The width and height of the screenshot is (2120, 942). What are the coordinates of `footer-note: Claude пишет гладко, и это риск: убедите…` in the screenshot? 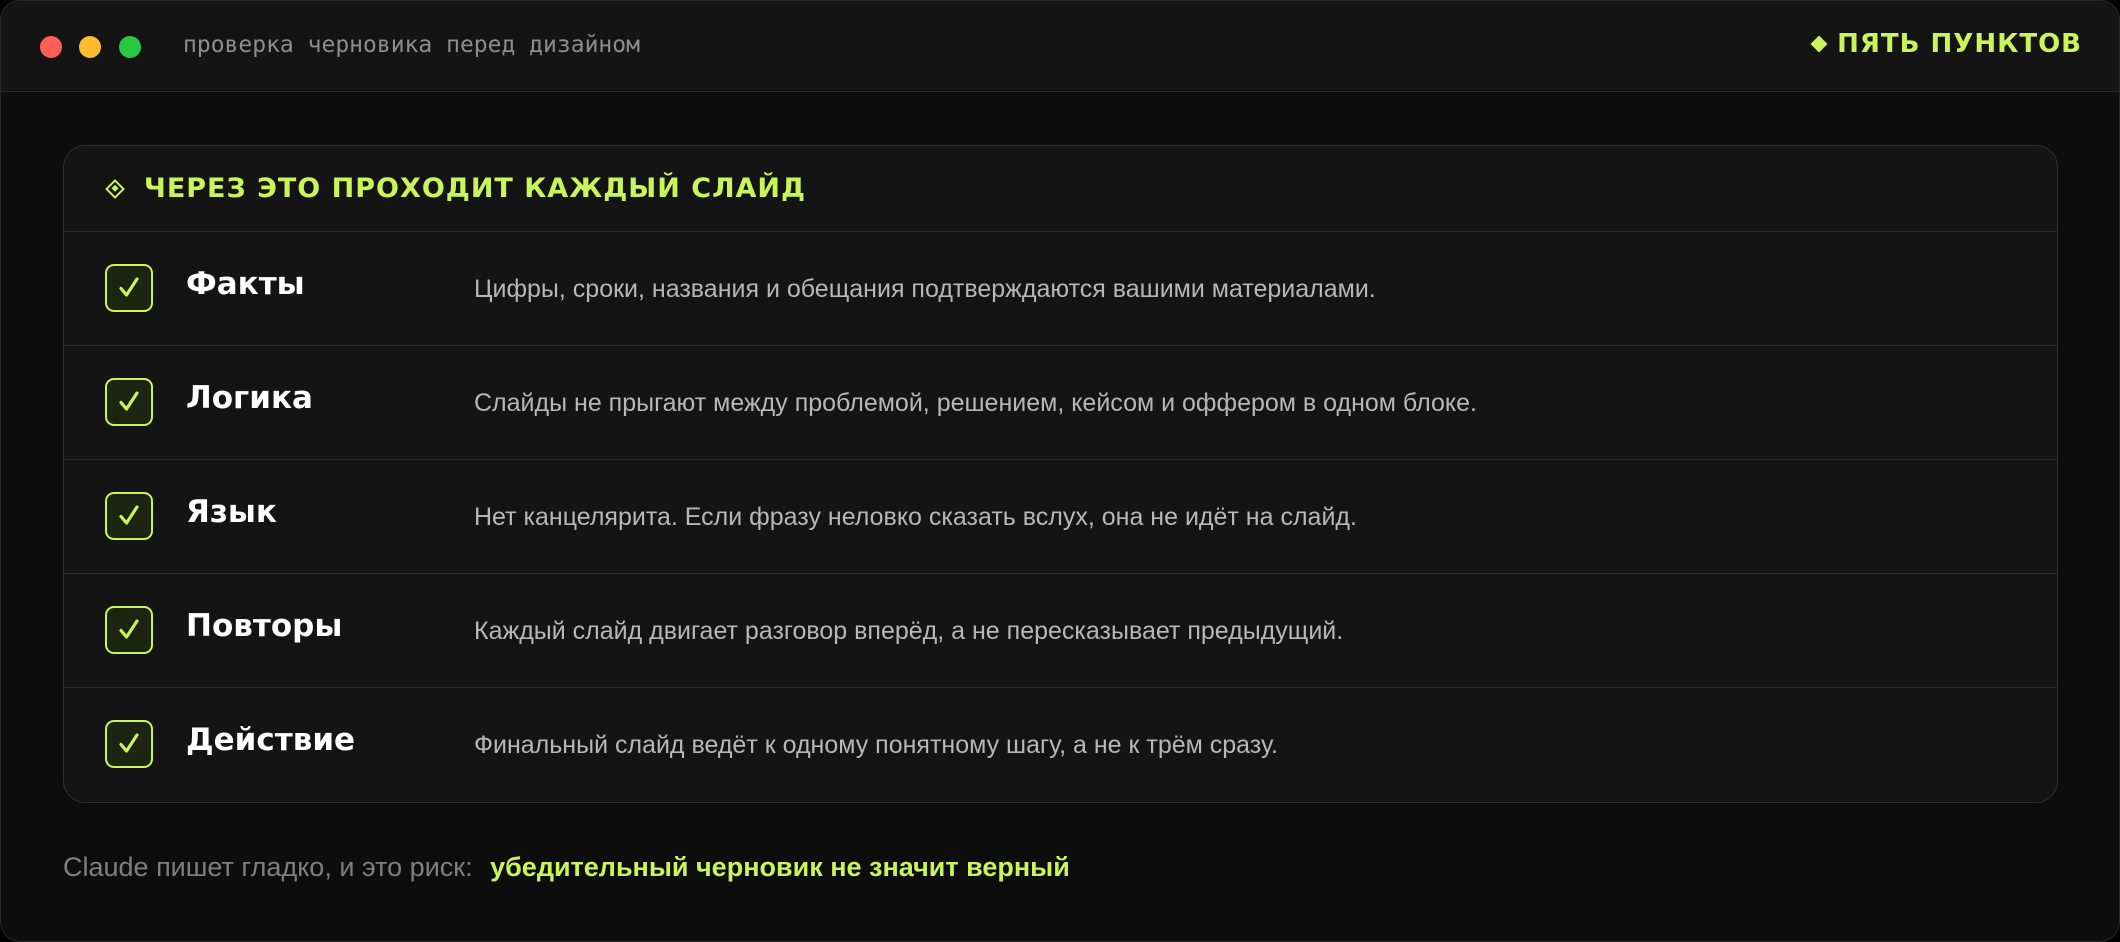 It's located at (566, 867).